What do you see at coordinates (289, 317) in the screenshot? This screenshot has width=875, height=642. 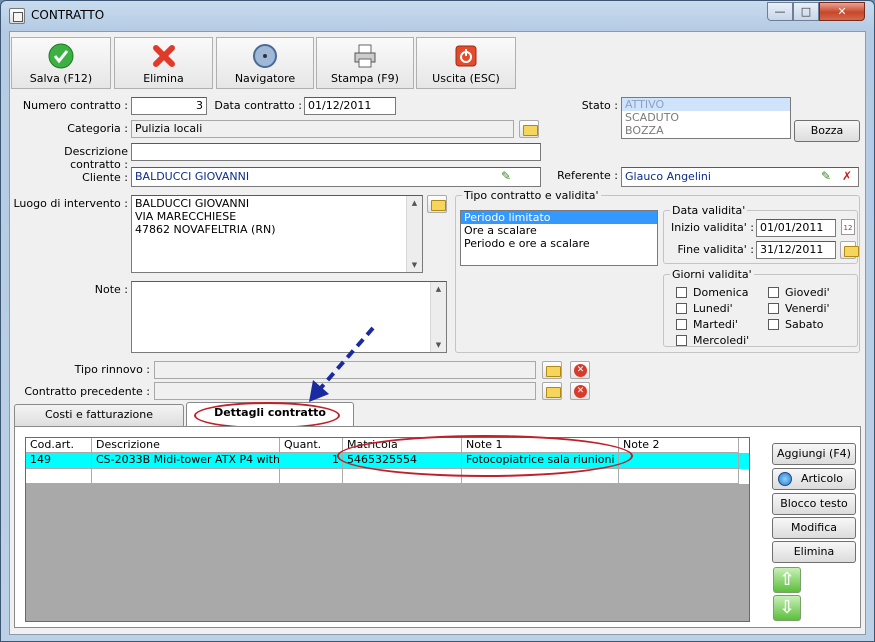 I see `note-field` at bounding box center [289, 317].